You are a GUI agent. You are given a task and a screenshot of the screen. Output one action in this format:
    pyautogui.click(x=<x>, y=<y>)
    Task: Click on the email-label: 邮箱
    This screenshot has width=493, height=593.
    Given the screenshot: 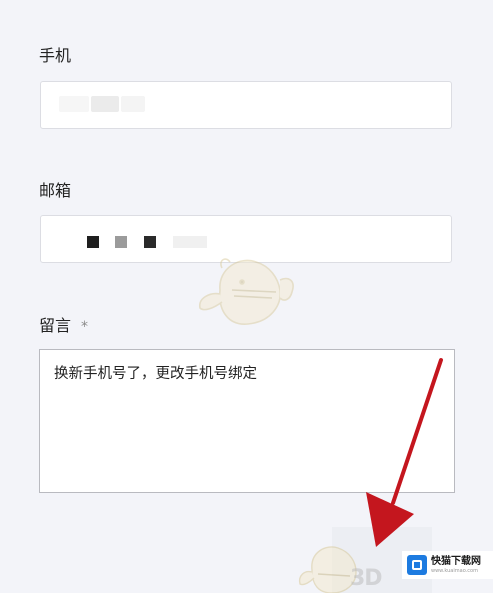 What is the action you would take?
    pyautogui.click(x=55, y=190)
    